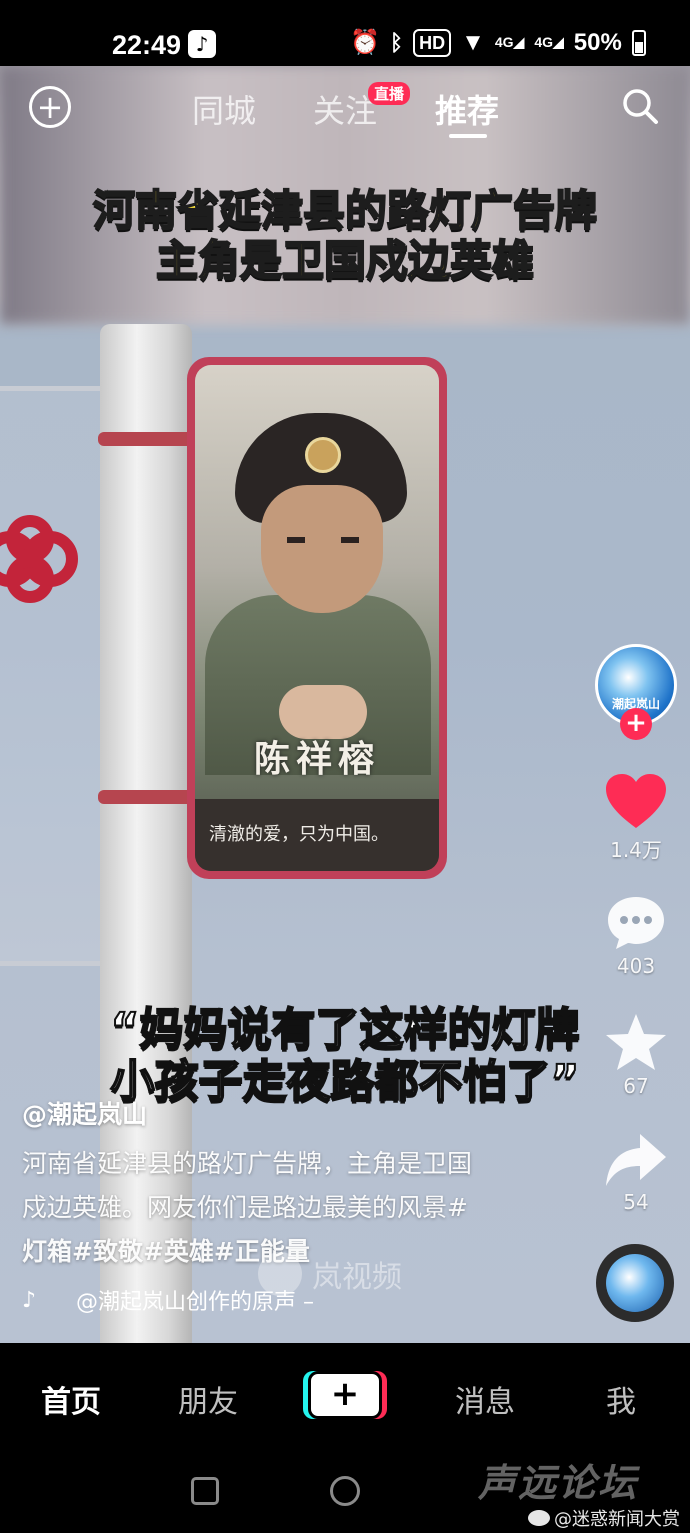 Image resolution: width=690 pixels, height=1533 pixels. I want to click on recents-icon, so click(205, 1491).